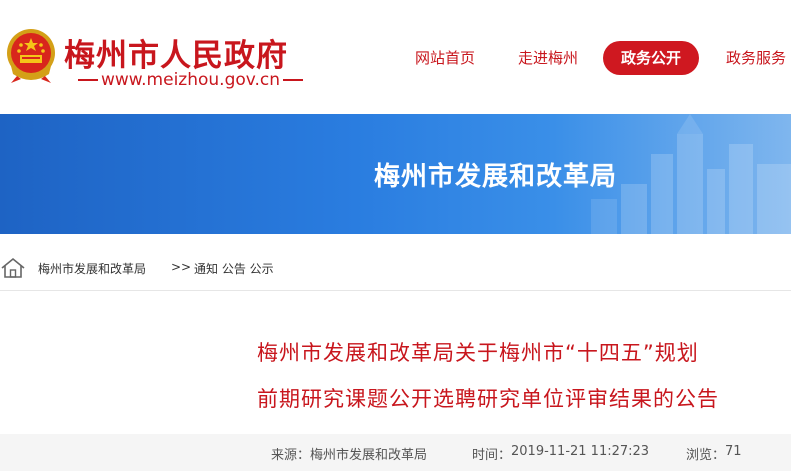 This screenshot has width=791, height=471. What do you see at coordinates (733, 451) in the screenshot?
I see `views-value: 71` at bounding box center [733, 451].